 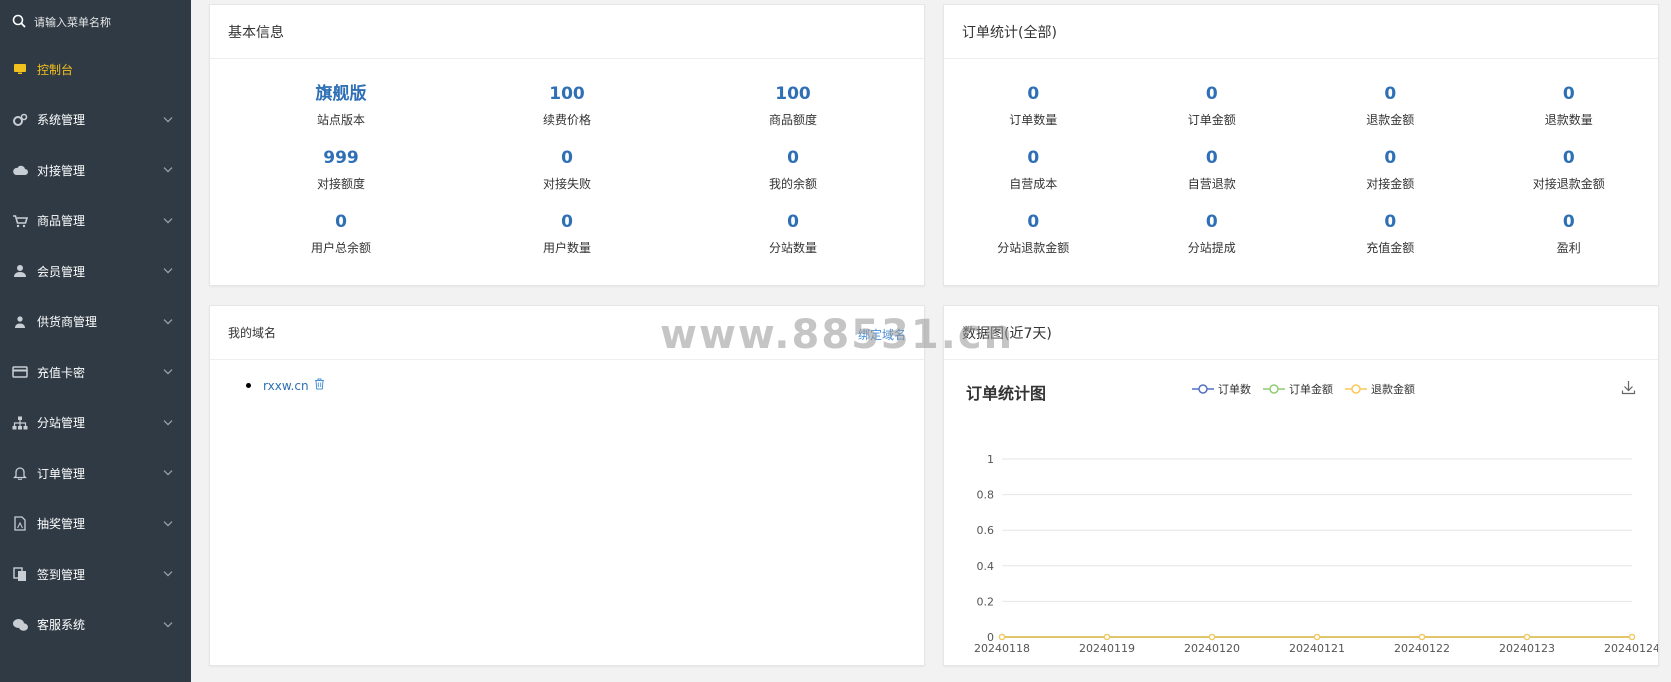 I want to click on x-tick-label: 20240120, so click(x=1212, y=648).